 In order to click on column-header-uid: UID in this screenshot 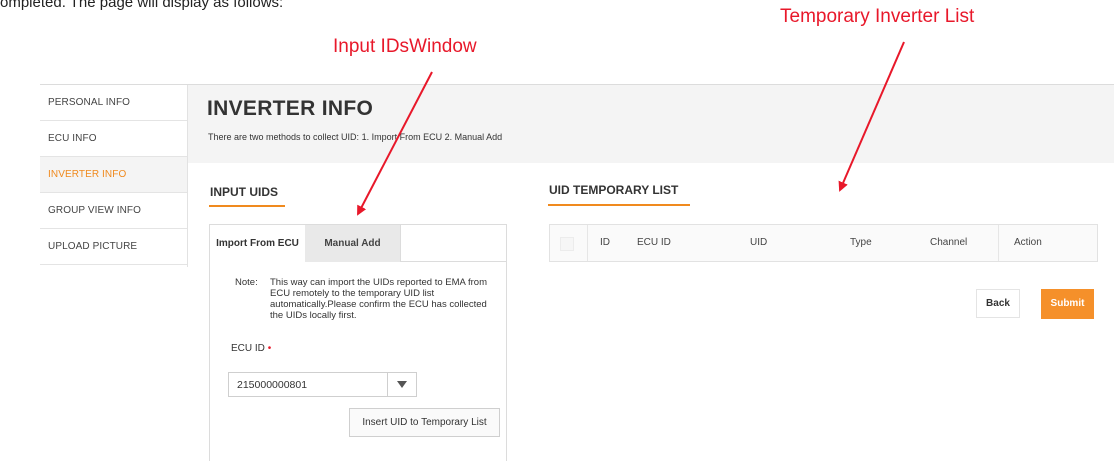, I will do `click(759, 242)`.